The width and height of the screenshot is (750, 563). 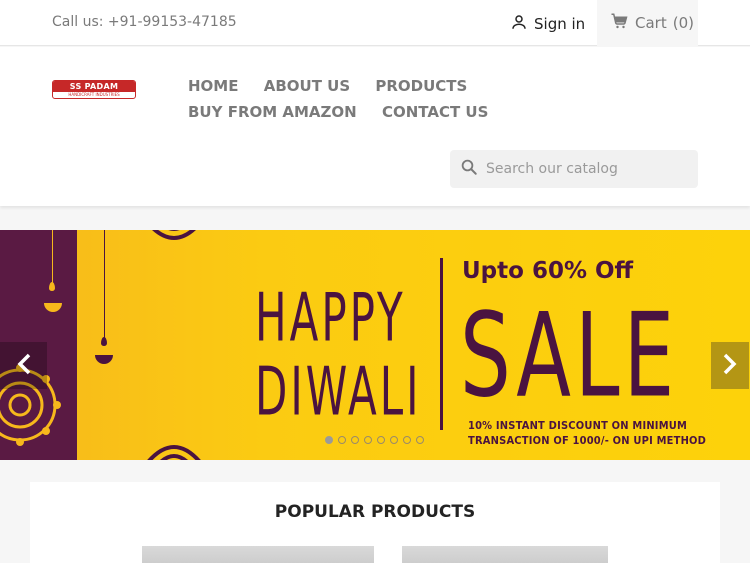 What do you see at coordinates (94, 86) in the screenshot?
I see `logo-text: SS PADAM` at bounding box center [94, 86].